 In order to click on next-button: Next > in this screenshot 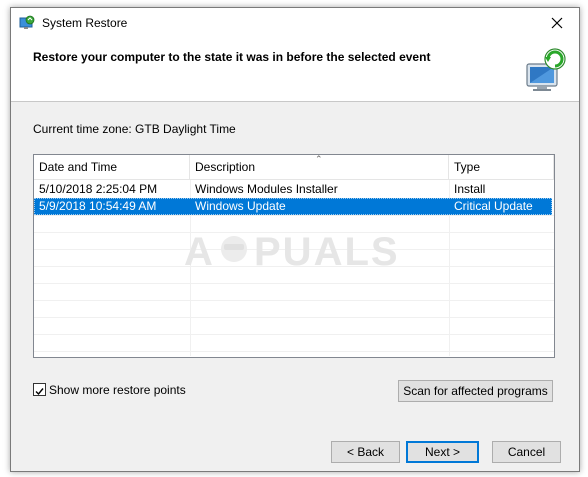, I will do `click(442, 452)`.